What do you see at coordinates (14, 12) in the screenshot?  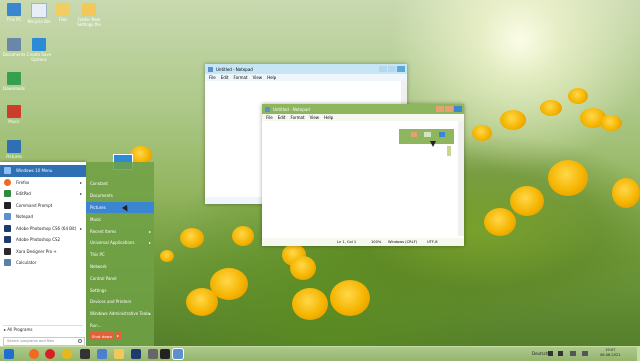 I see `desktop-icon-this-pc: This PC` at bounding box center [14, 12].